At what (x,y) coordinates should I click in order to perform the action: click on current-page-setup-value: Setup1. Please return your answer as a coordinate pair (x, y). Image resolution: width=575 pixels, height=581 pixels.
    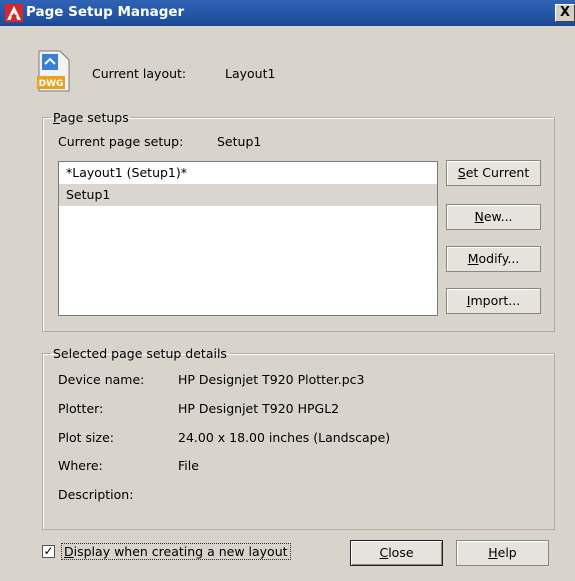
    Looking at the image, I should click on (239, 141).